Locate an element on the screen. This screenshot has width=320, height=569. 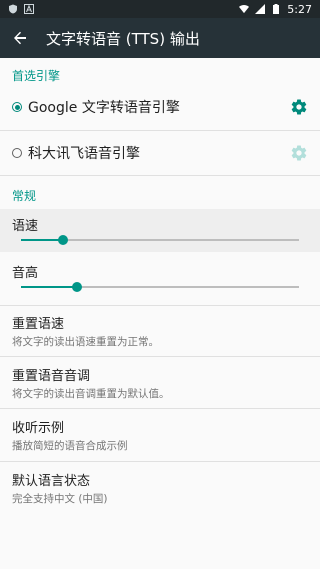
radio-button-selected is located at coordinates (17, 107).